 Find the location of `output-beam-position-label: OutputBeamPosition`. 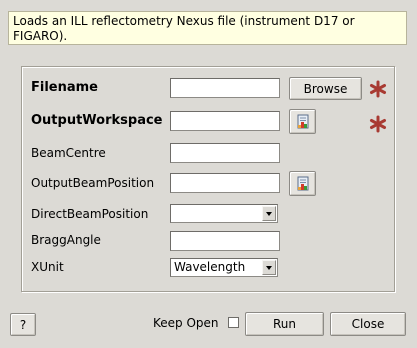

output-beam-position-label: OutputBeamPosition is located at coordinates (93, 183).